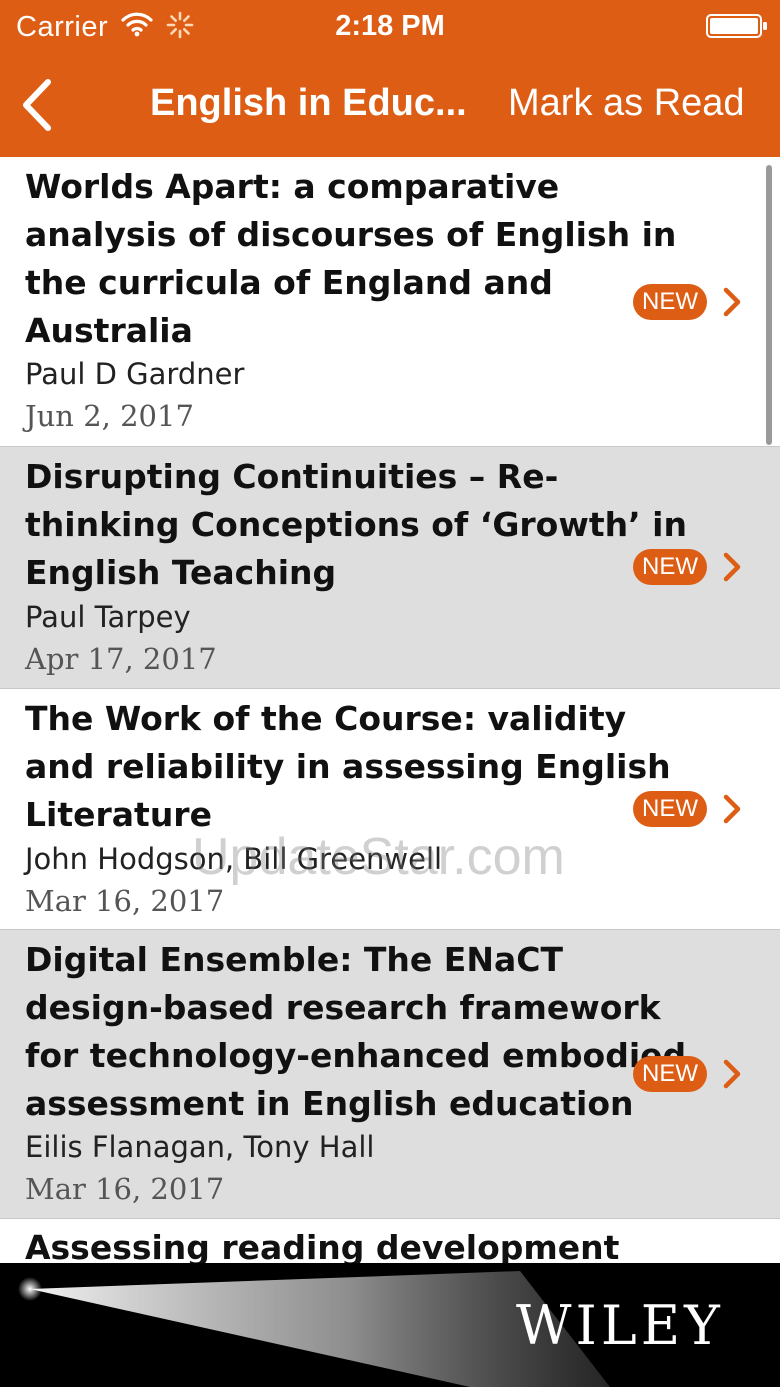  What do you see at coordinates (109, 416) in the screenshot?
I see `article-date: Jun 2, 2017` at bounding box center [109, 416].